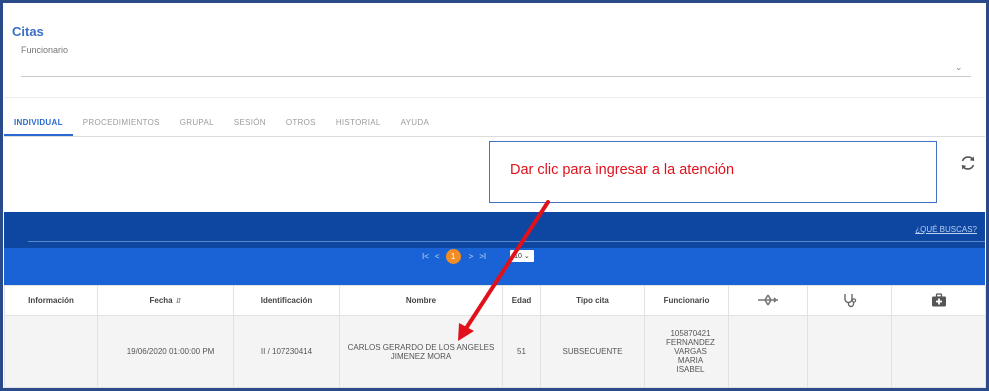 The image size is (989, 391). I want to click on col-plane, so click(768, 300).